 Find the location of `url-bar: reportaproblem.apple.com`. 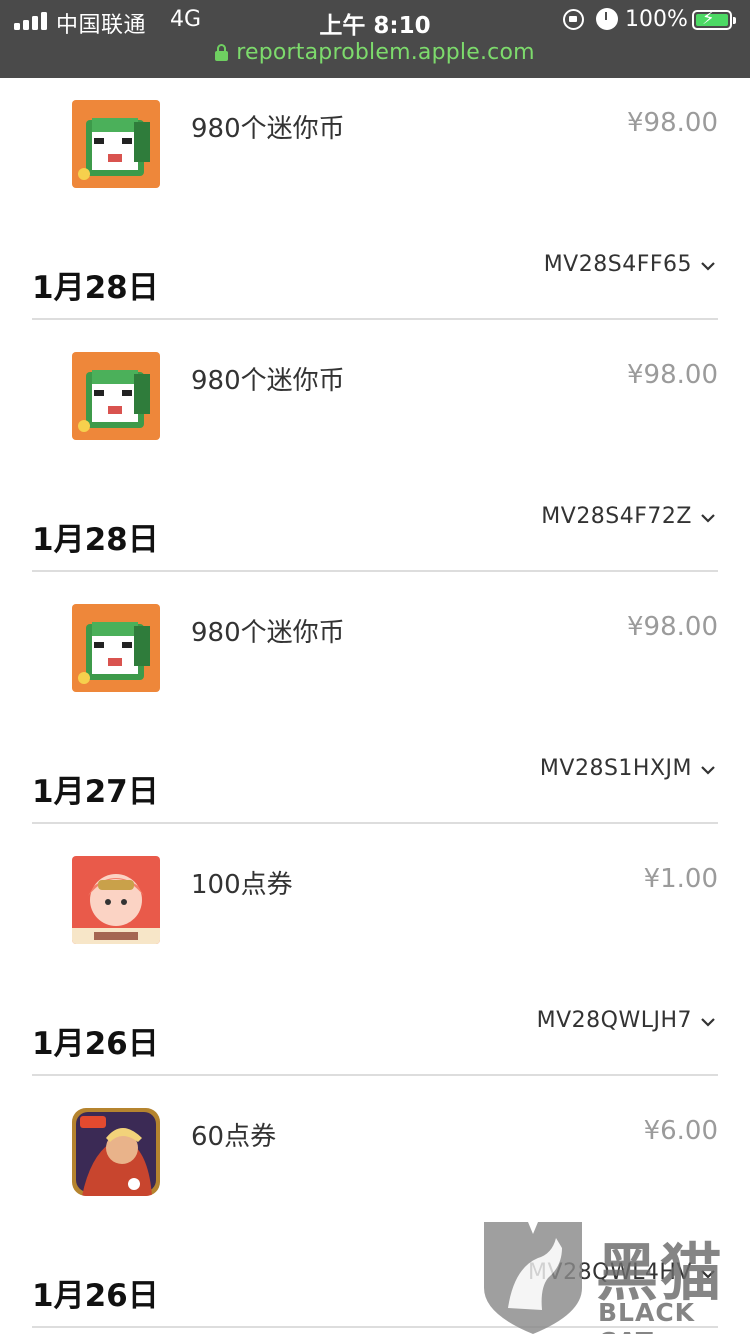

url-bar: reportaproblem.apple.com is located at coordinates (375, 56).